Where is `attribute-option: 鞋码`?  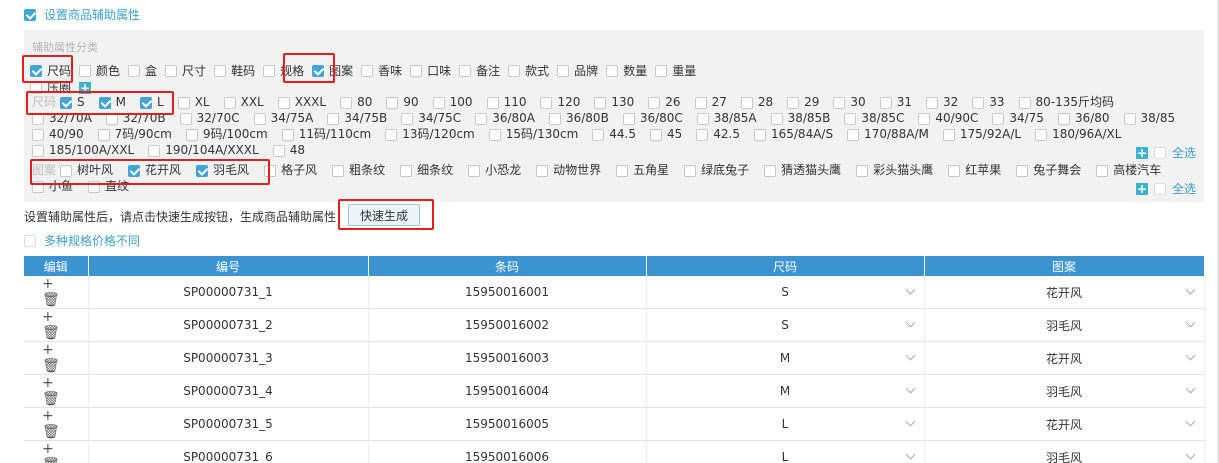 attribute-option: 鞋码 is located at coordinates (234, 70).